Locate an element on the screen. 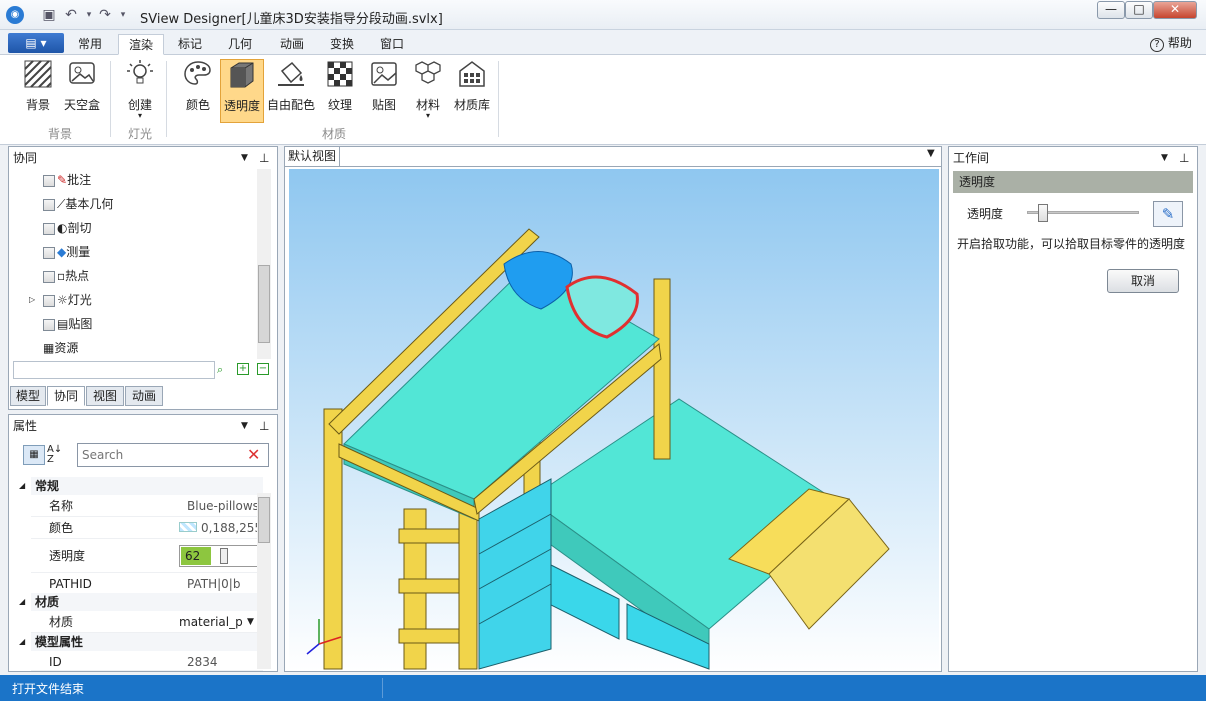  prop-row-material: 材质 material_p ▼ is located at coordinates (147, 622).